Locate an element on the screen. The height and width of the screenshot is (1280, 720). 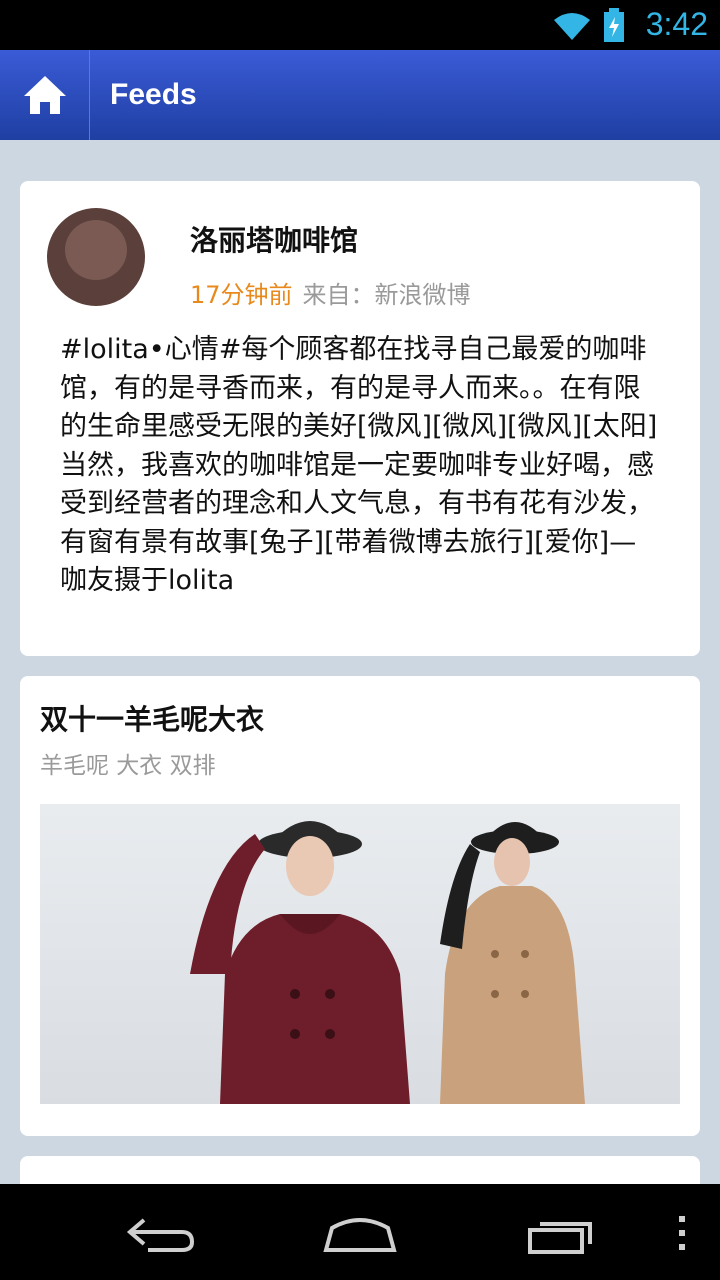
post-source: 来自：新浪微博 is located at coordinates (386, 295).